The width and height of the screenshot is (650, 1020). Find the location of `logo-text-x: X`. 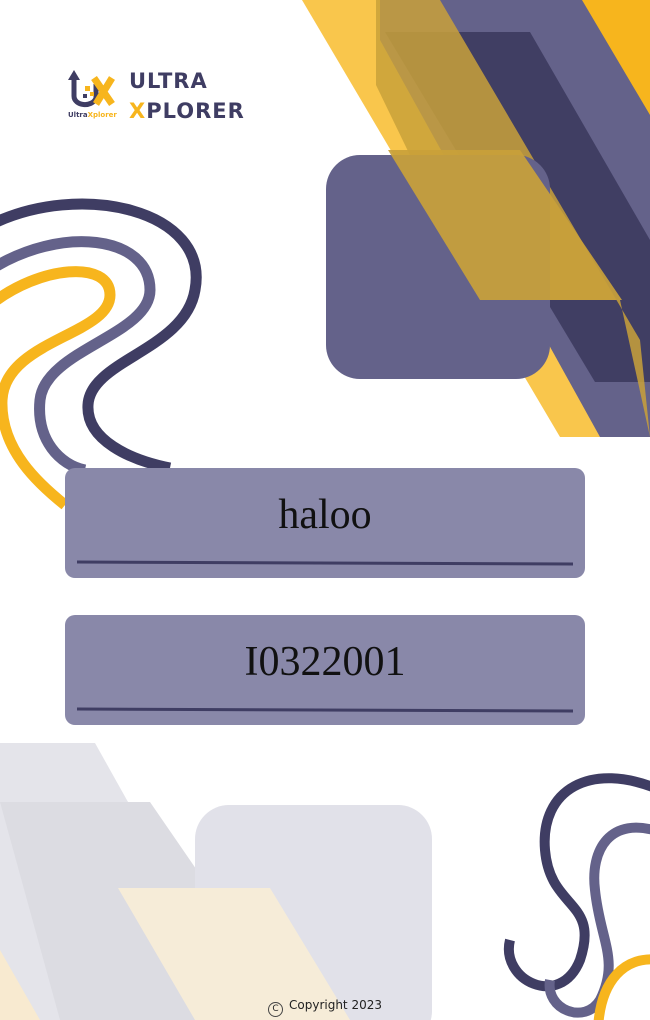

logo-text-x: X is located at coordinates (138, 111).